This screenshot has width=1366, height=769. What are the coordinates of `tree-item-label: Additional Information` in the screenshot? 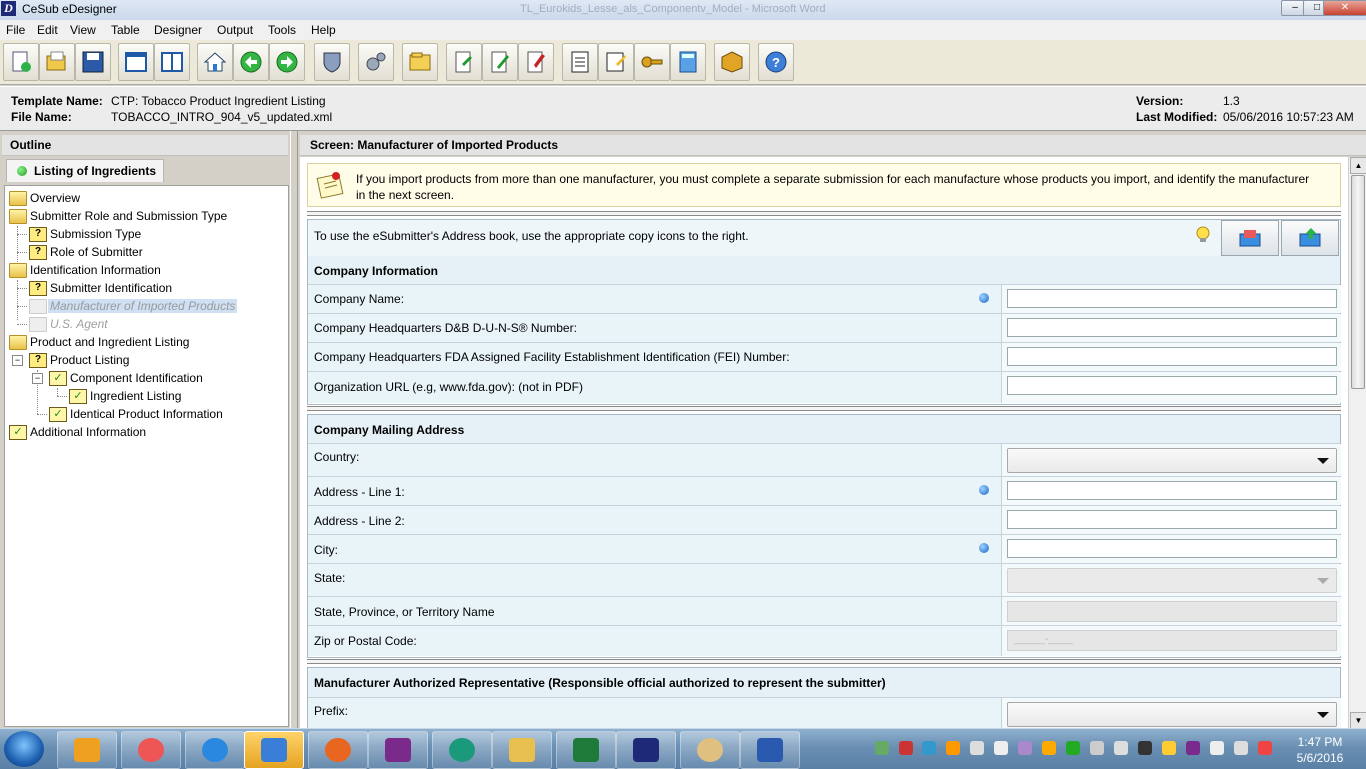 It's located at (88, 432).